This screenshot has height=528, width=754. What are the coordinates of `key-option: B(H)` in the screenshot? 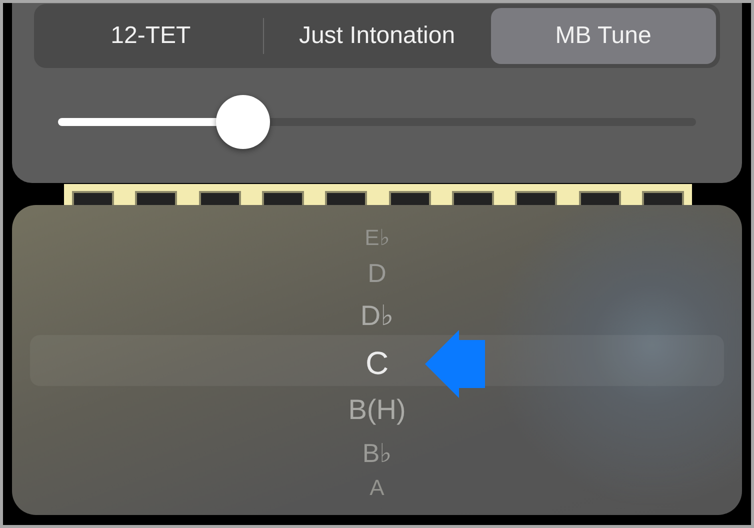 It's located at (377, 410).